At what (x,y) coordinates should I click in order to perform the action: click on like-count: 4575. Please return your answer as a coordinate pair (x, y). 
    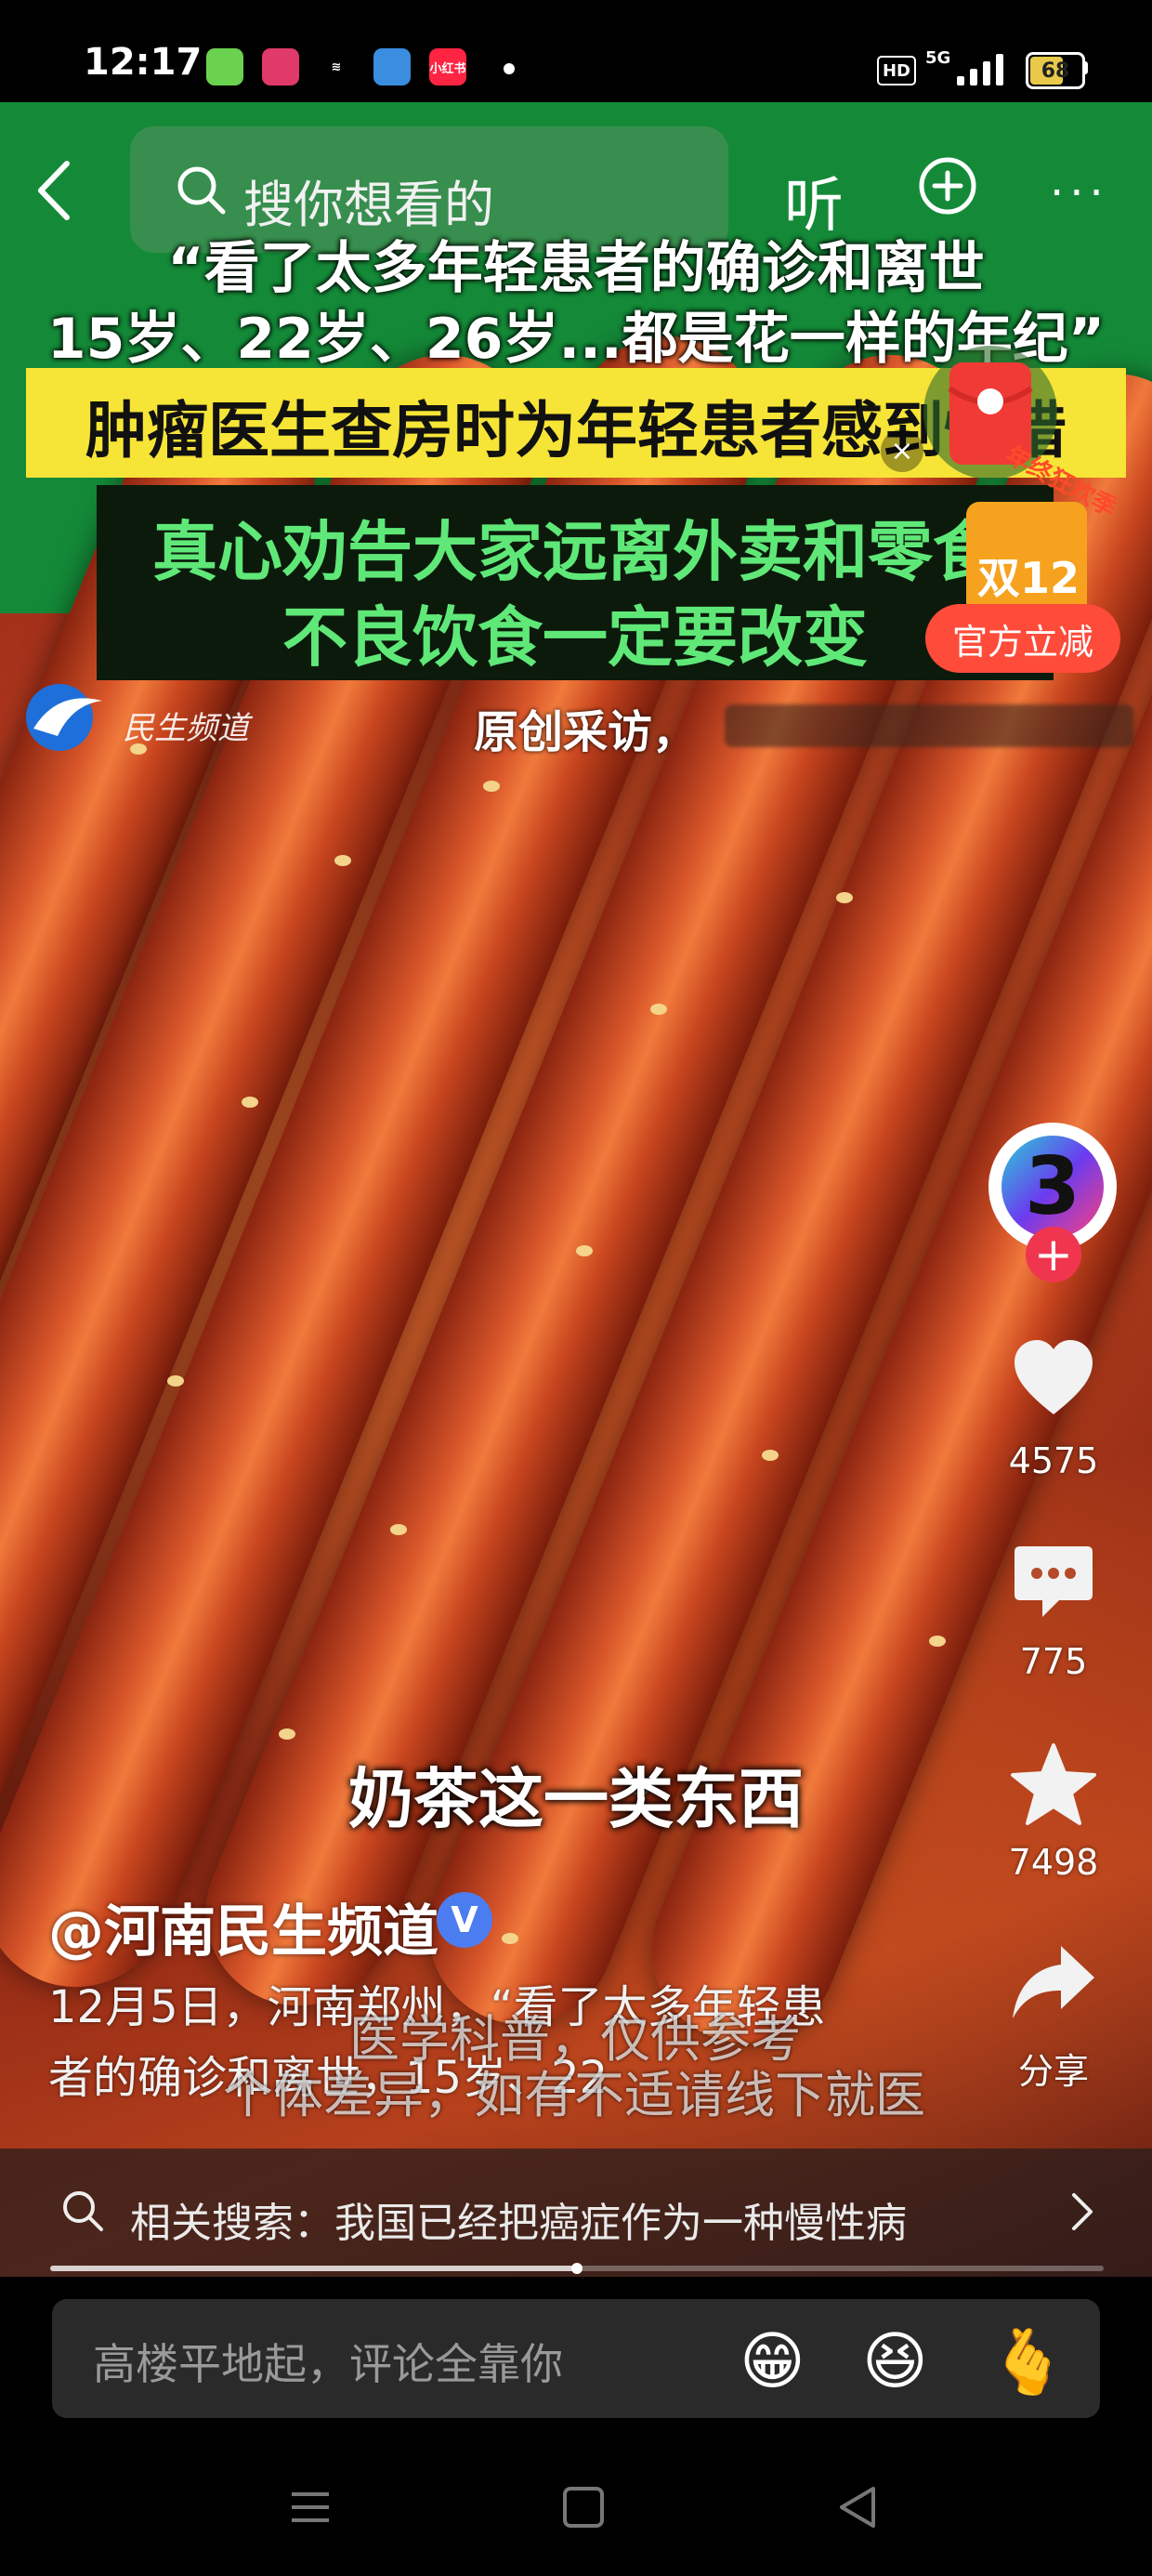
    Looking at the image, I should click on (1053, 1460).